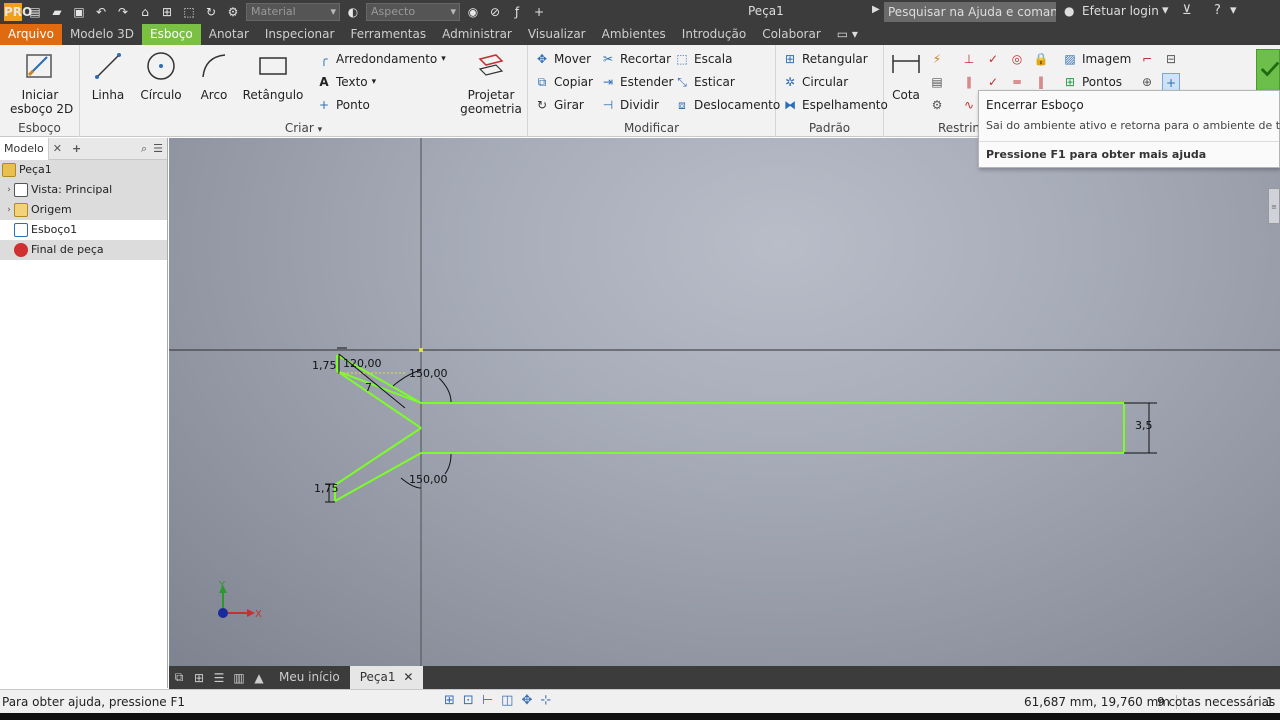  What do you see at coordinates (239, 678) in the screenshot?
I see `tile-vertical-icon: ▥` at bounding box center [239, 678].